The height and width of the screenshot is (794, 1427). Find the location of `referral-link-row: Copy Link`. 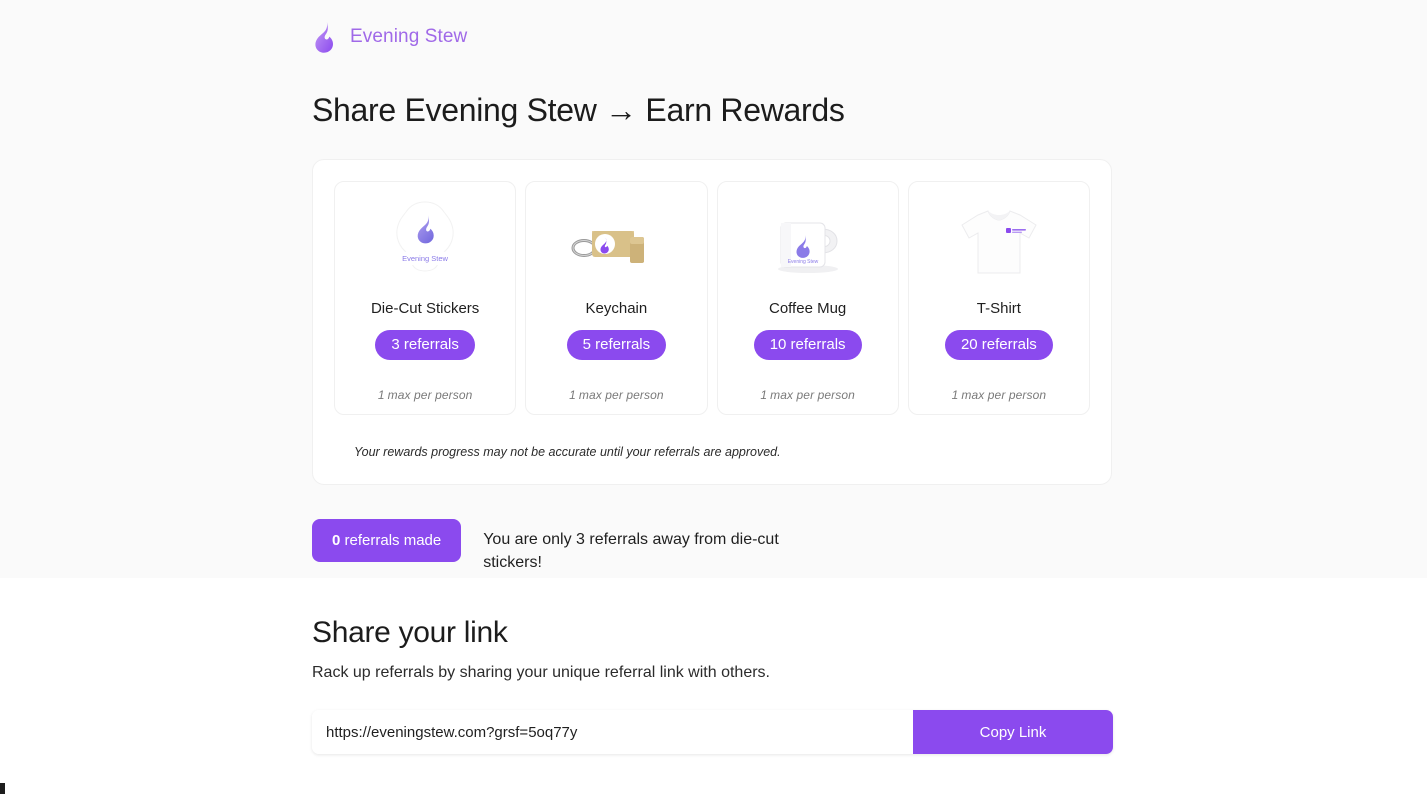

referral-link-row: Copy Link is located at coordinates (712, 732).